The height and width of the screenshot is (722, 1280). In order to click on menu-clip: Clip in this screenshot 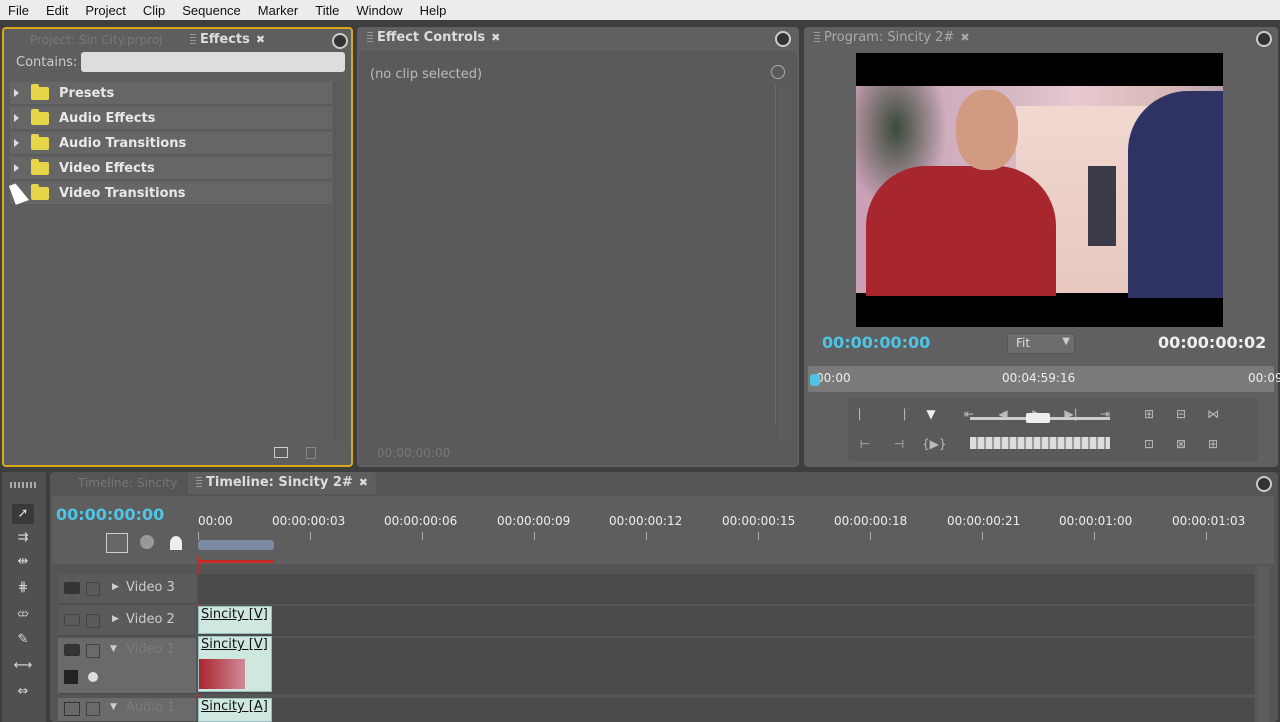, I will do `click(154, 10)`.